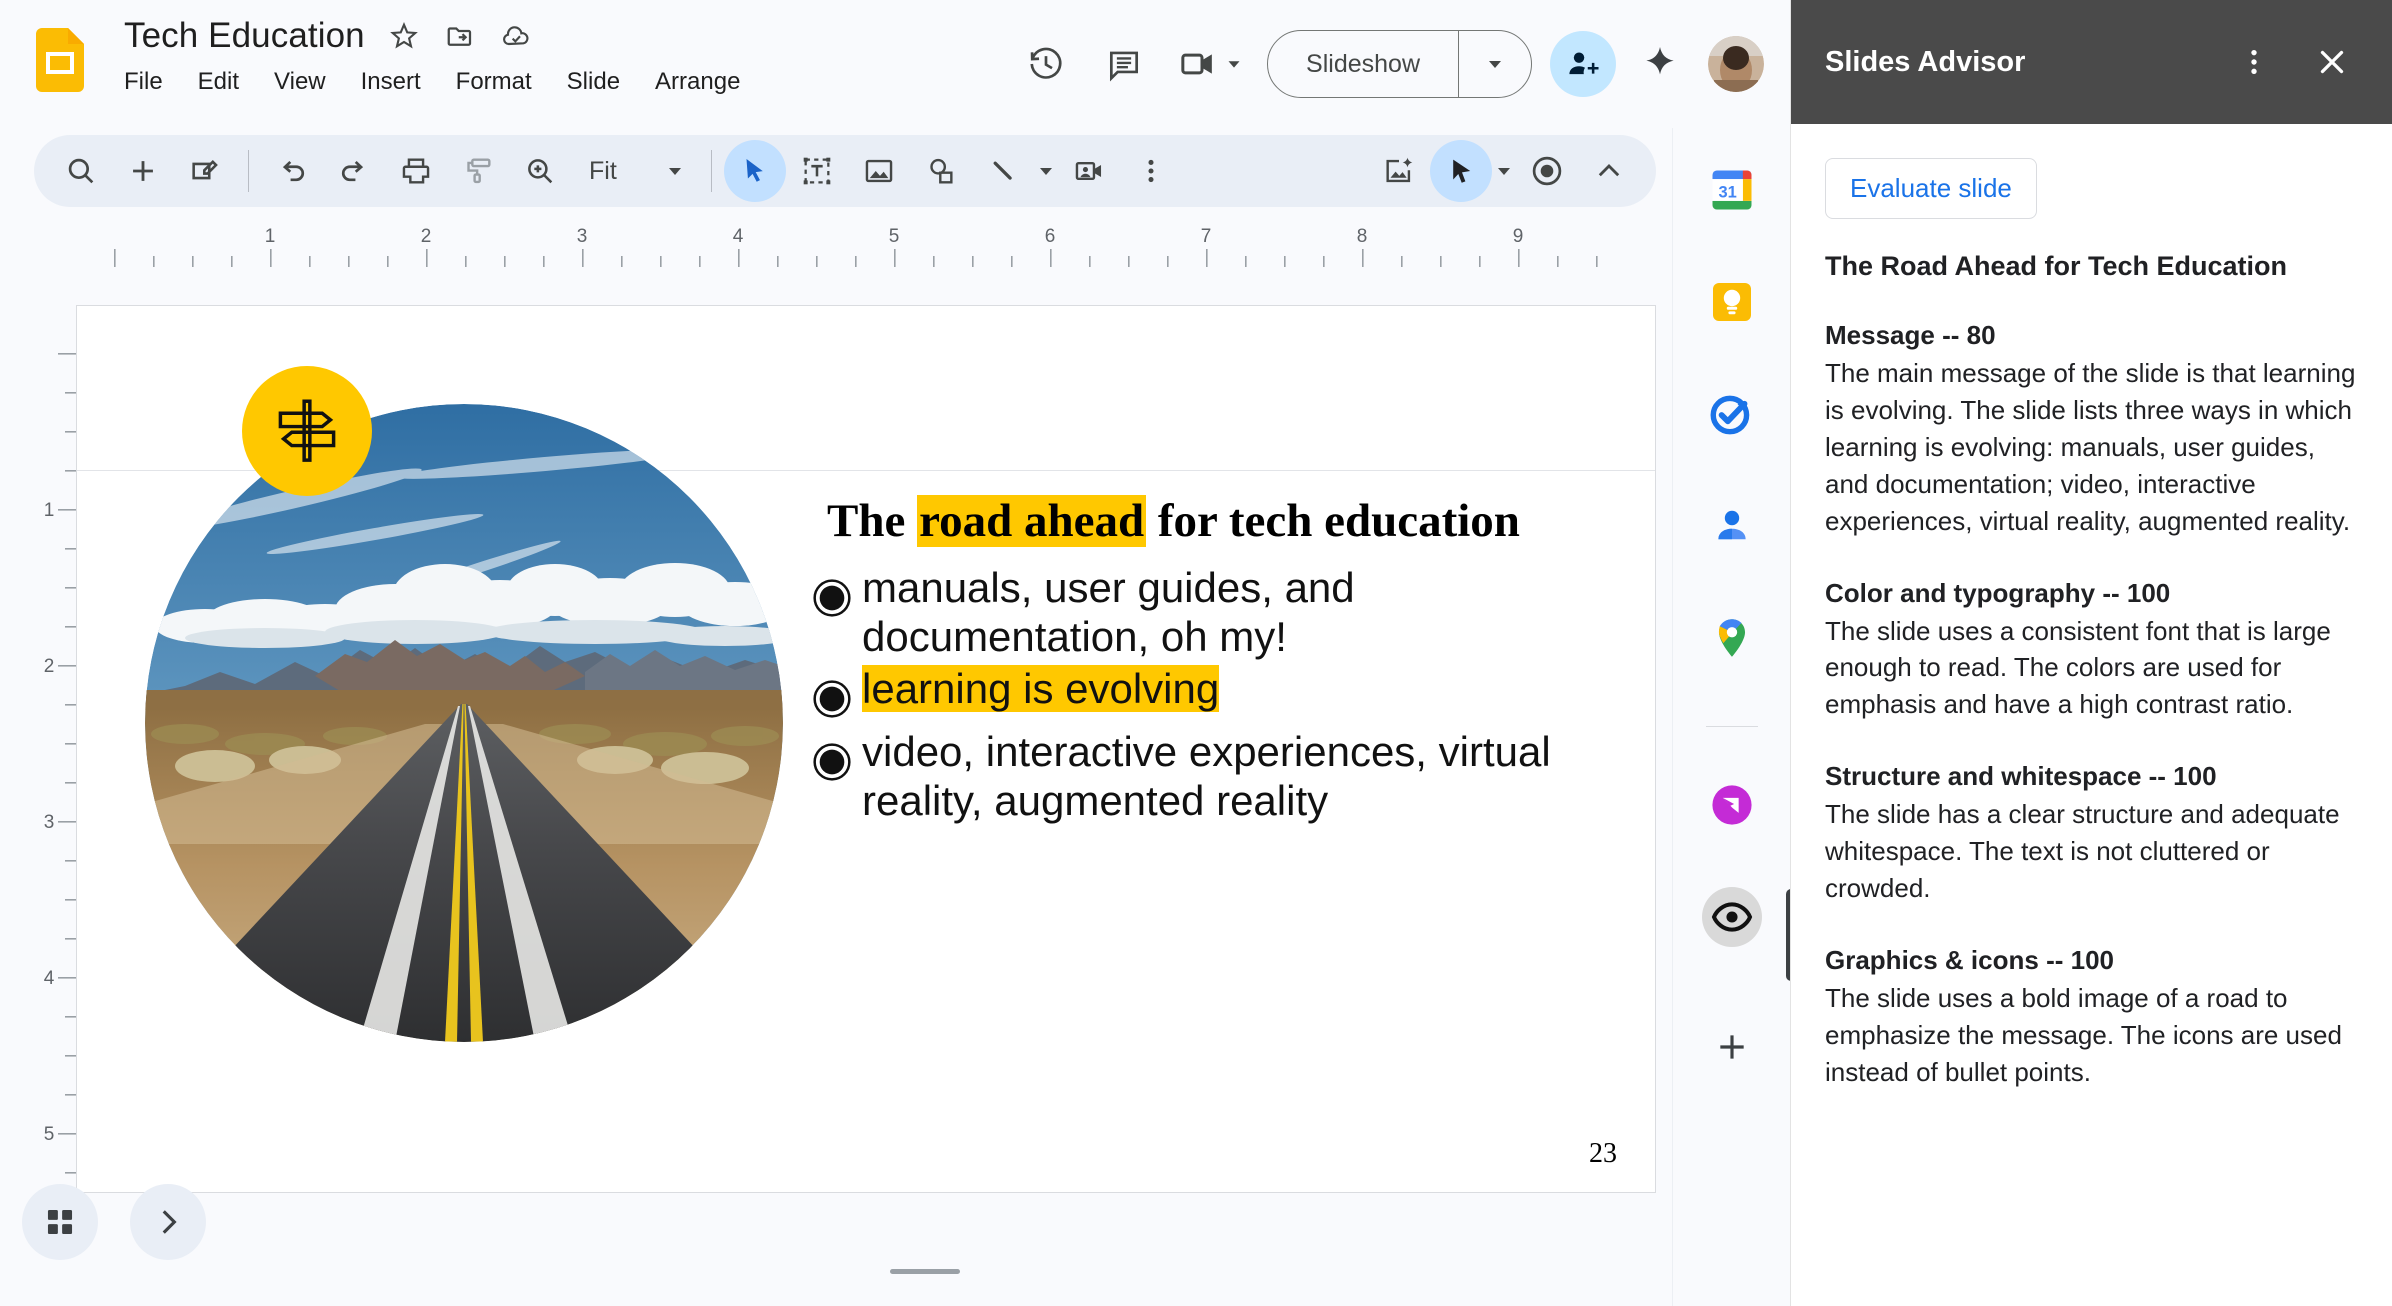  I want to click on list-item: learning is evolving, so click(1182, 694).